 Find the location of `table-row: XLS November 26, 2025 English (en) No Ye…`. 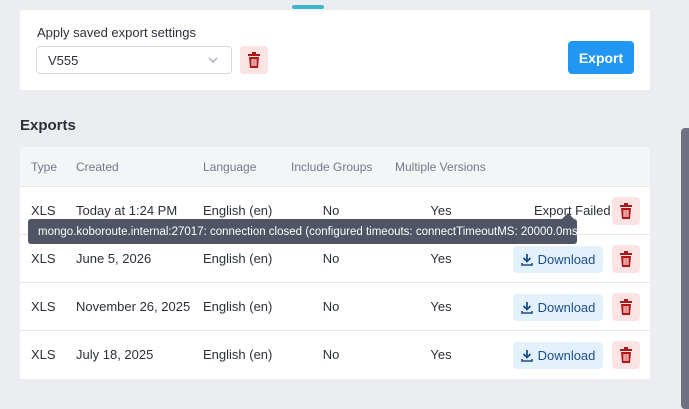

table-row: XLS November 26, 2025 English (en) No Ye… is located at coordinates (335, 306).